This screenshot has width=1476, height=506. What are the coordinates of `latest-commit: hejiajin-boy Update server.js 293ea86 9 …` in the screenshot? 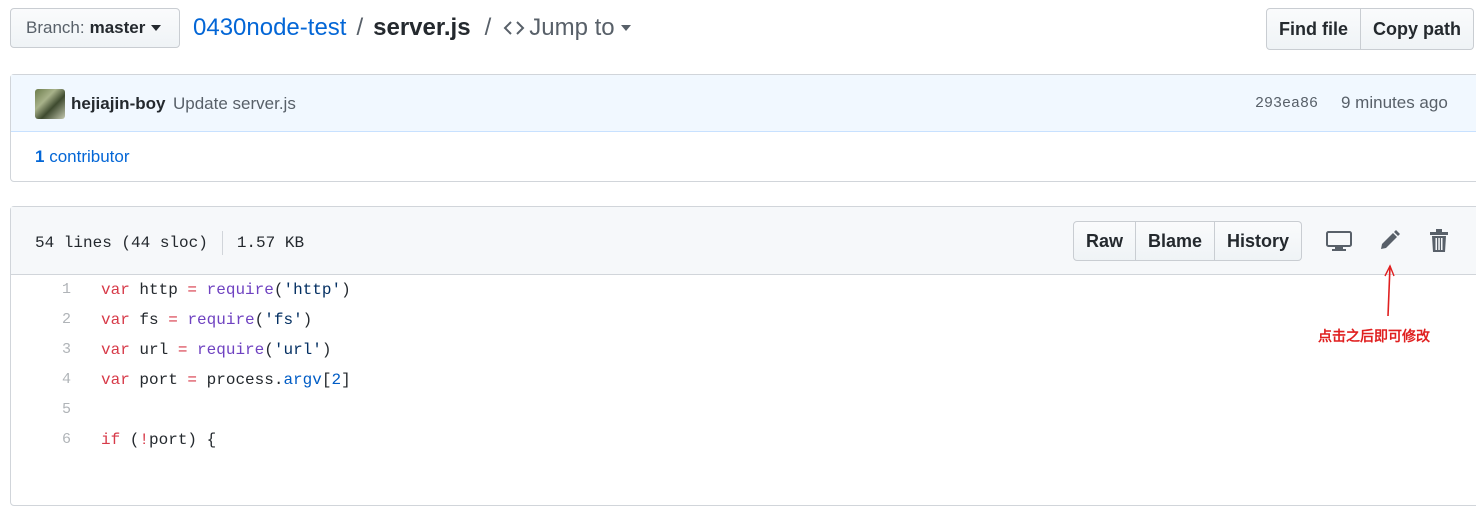 It's located at (743, 103).